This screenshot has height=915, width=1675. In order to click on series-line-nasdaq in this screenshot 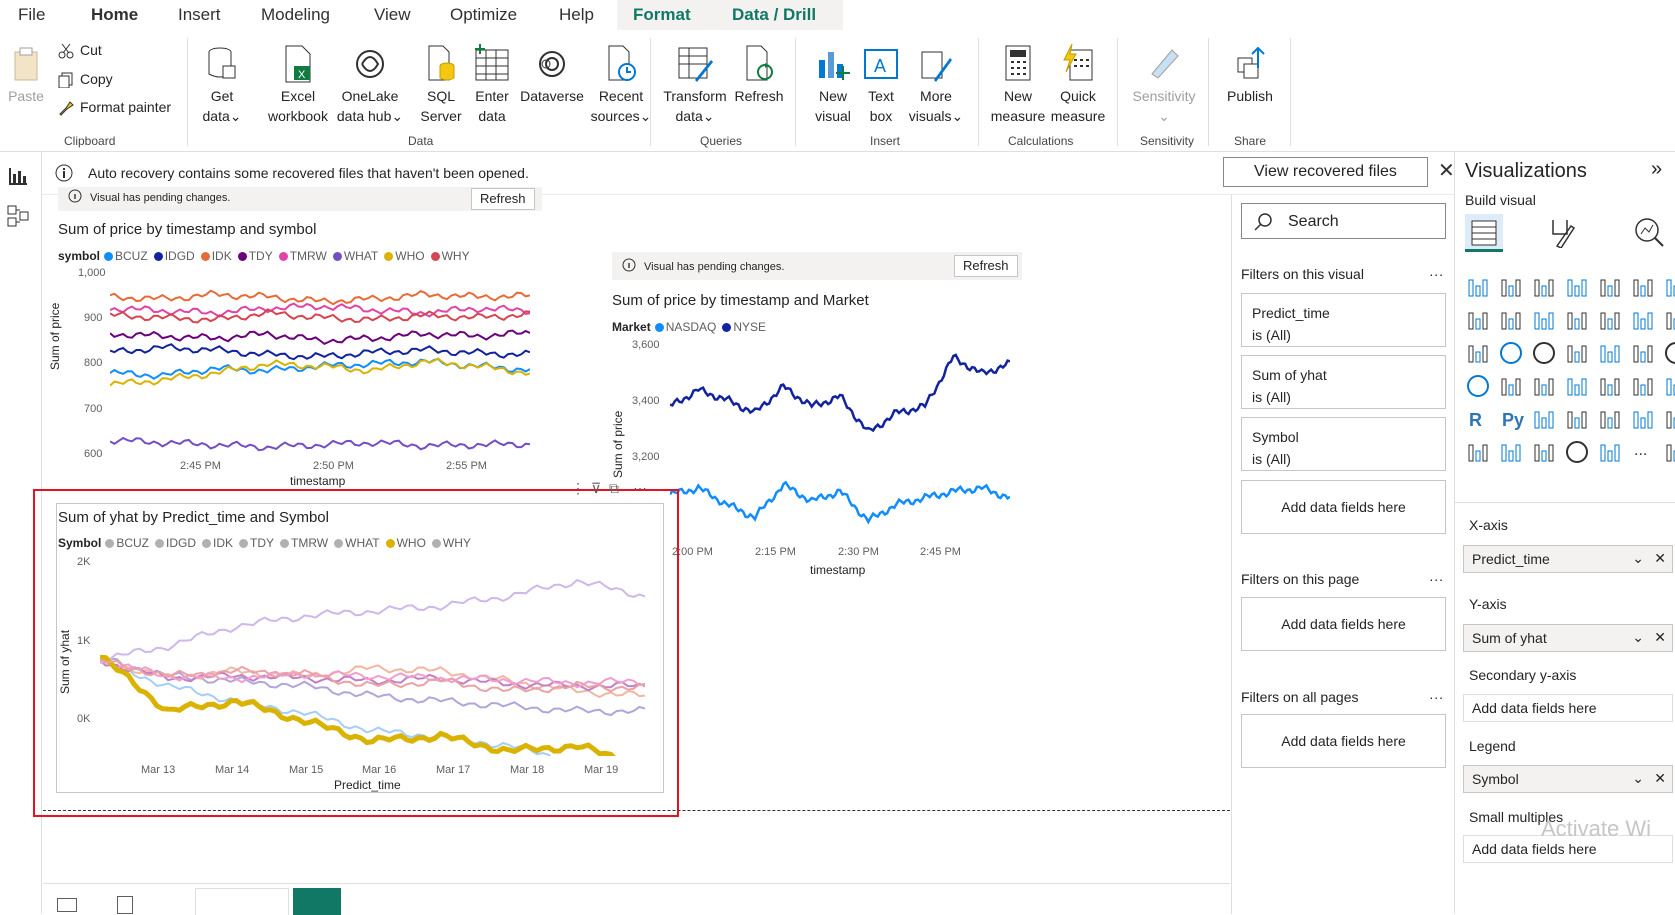, I will do `click(840, 502)`.